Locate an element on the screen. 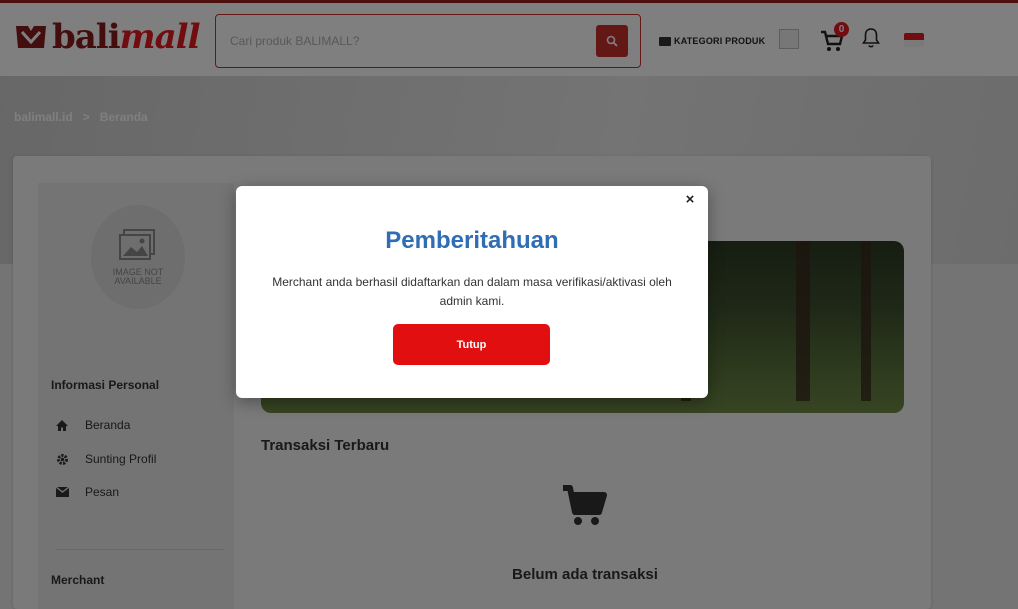 The image size is (1018, 609). modal-title: Pemberitahuan is located at coordinates (472, 240).